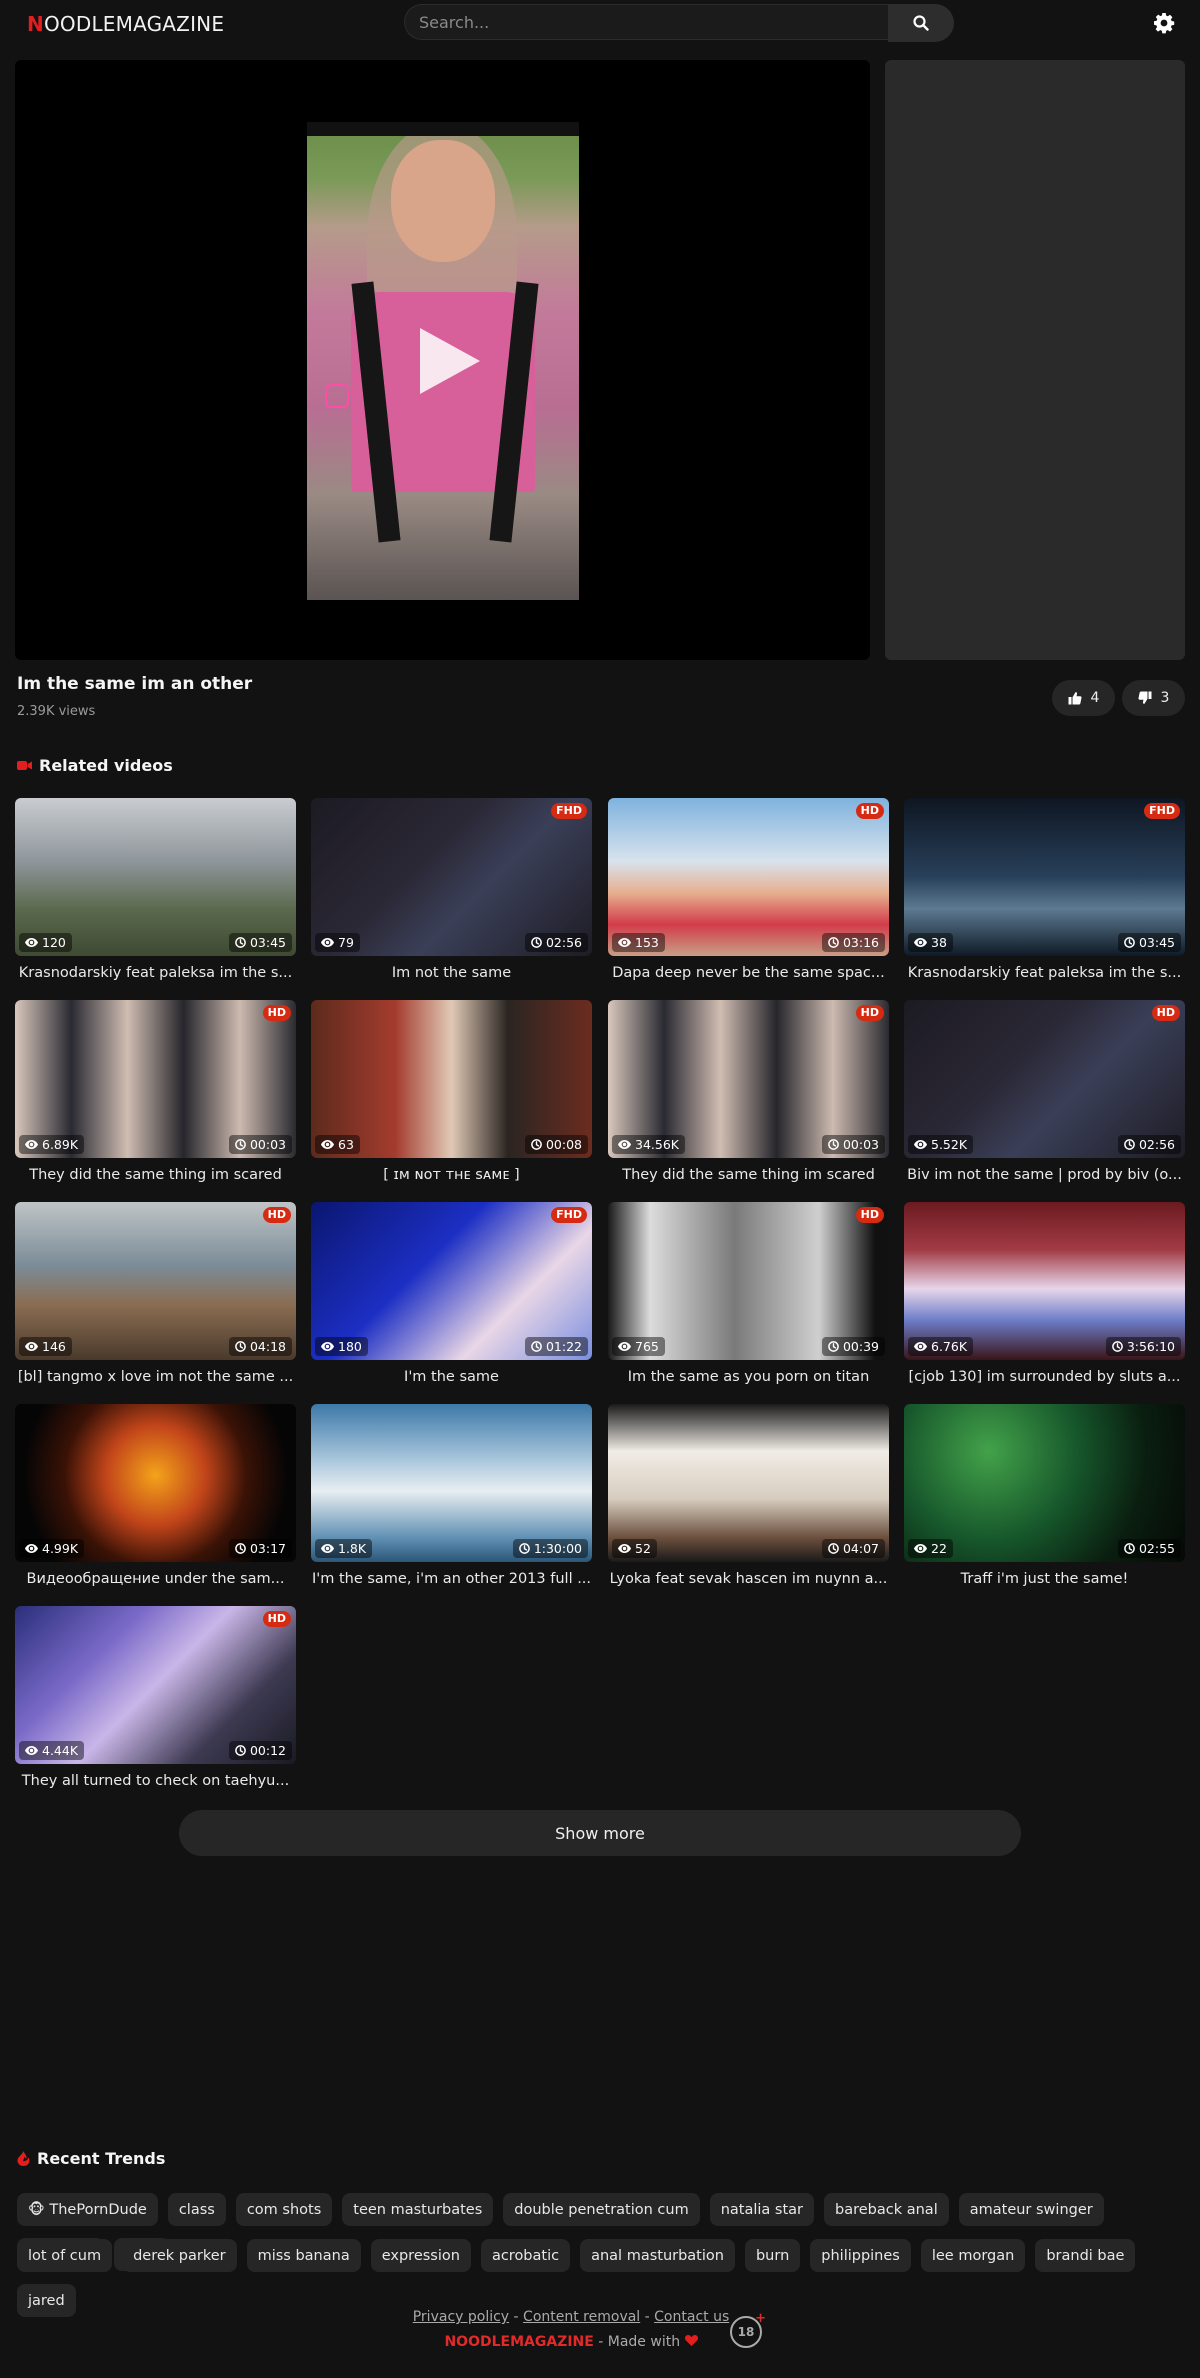 The height and width of the screenshot is (2378, 1200). Describe the element at coordinates (973, 2255) in the screenshot. I see `trend-tag: lee morgan` at that location.